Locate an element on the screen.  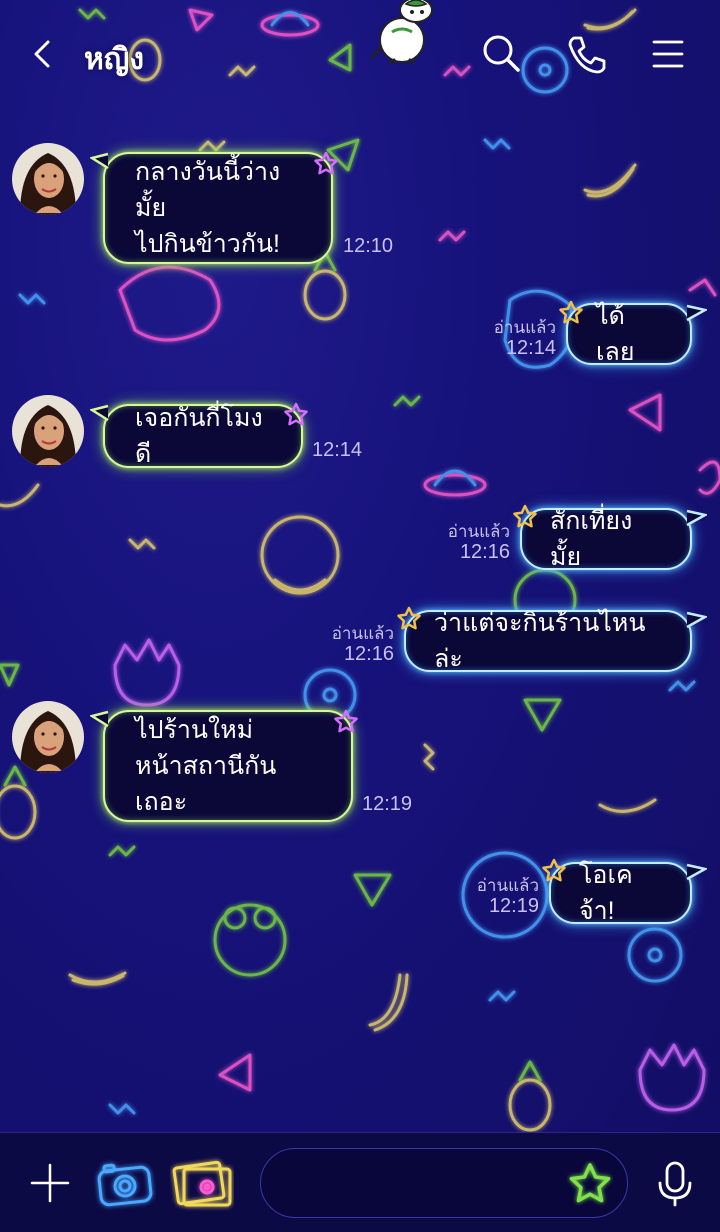
message-bubble-outgoing: โอเคจ้า! is located at coordinates (620, 893).